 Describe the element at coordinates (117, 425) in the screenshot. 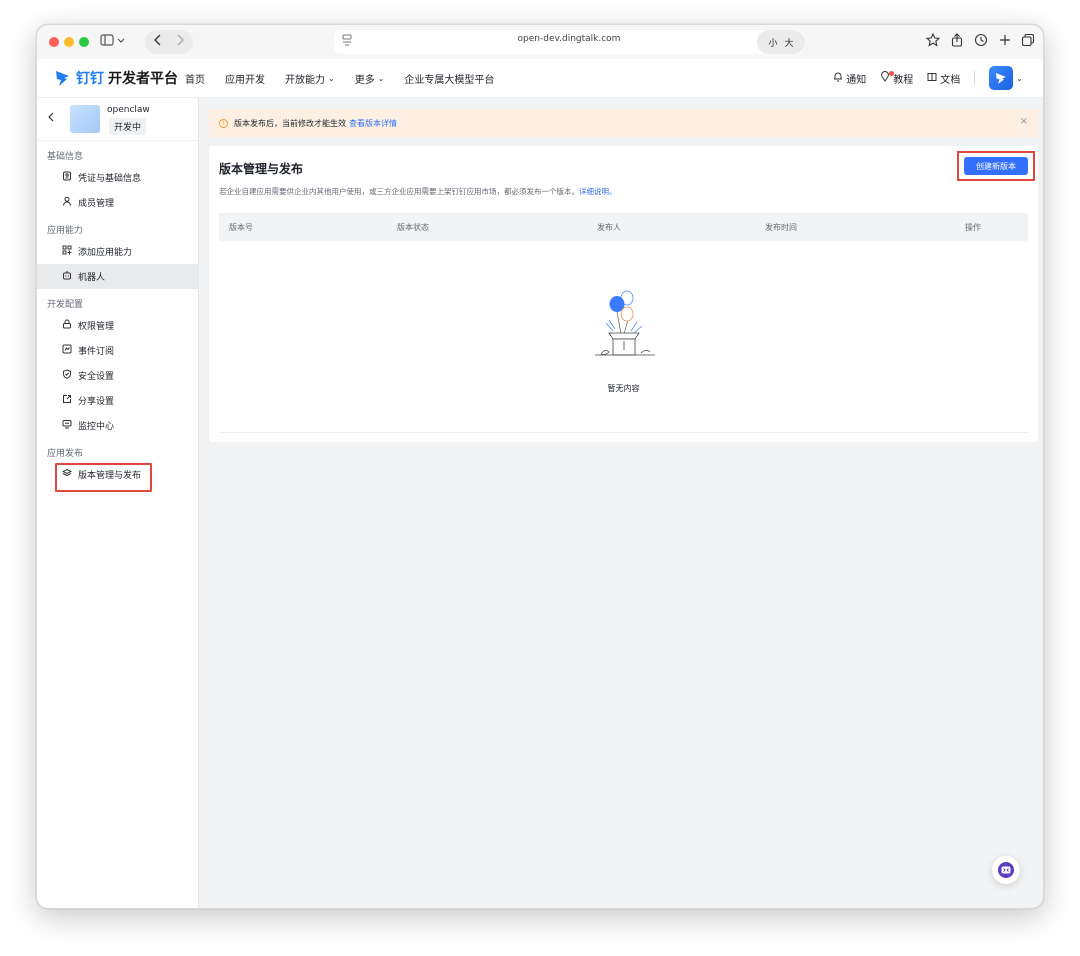

I see `sidebar-item-monitoring: 监控中心` at that location.